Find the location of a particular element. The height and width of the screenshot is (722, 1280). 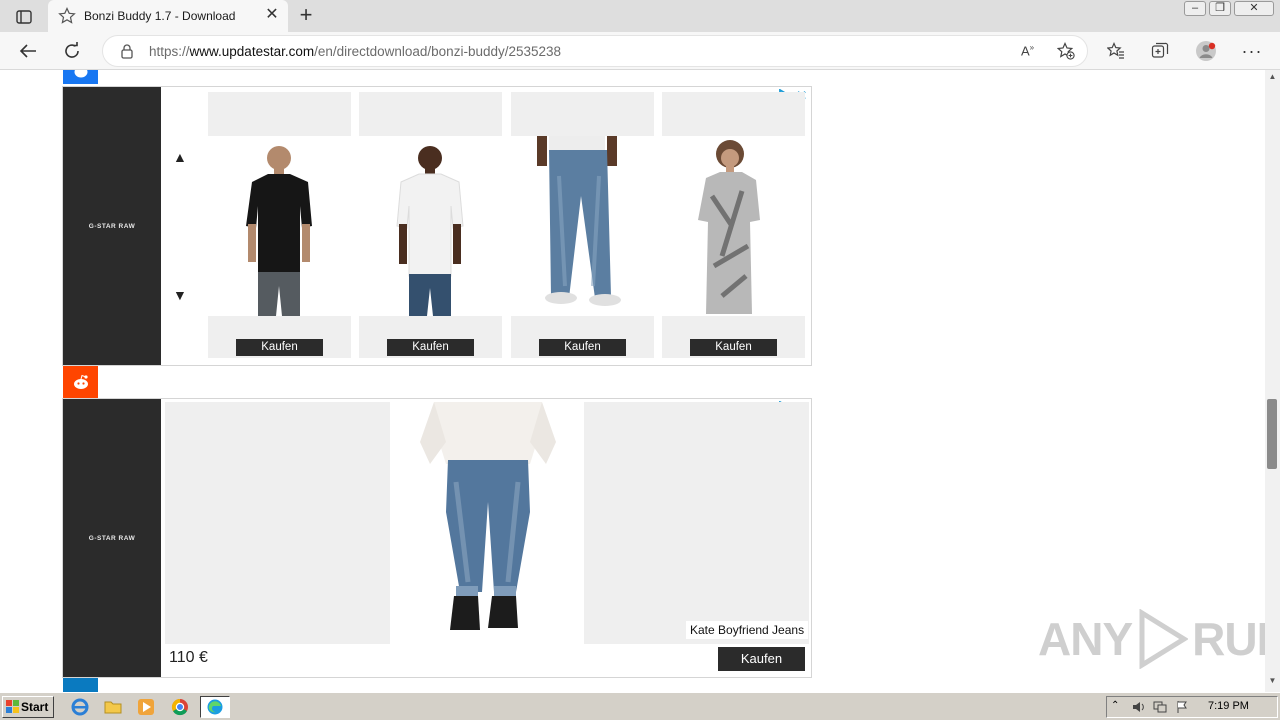

action-center-flag-icon is located at coordinates (1182, 707).